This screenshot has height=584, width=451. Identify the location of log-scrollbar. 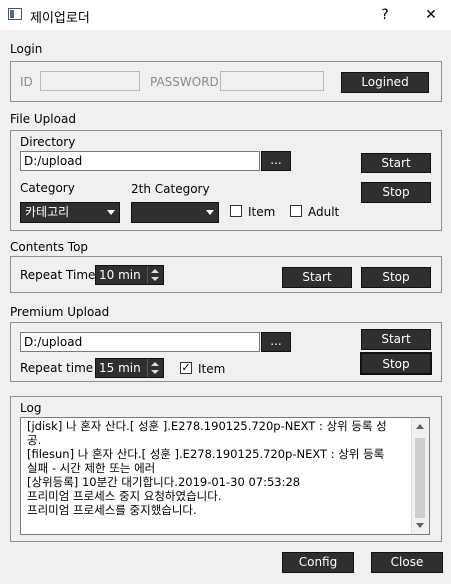
(420, 476).